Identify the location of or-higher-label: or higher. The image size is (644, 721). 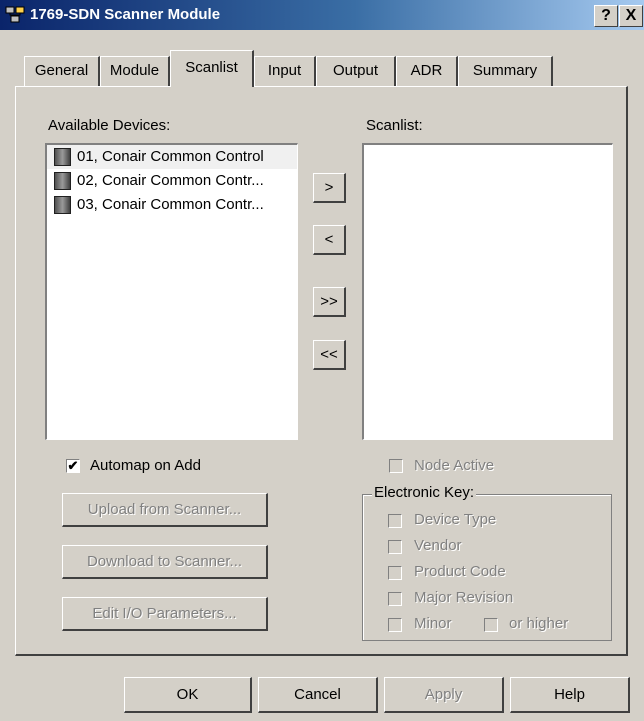
(539, 623).